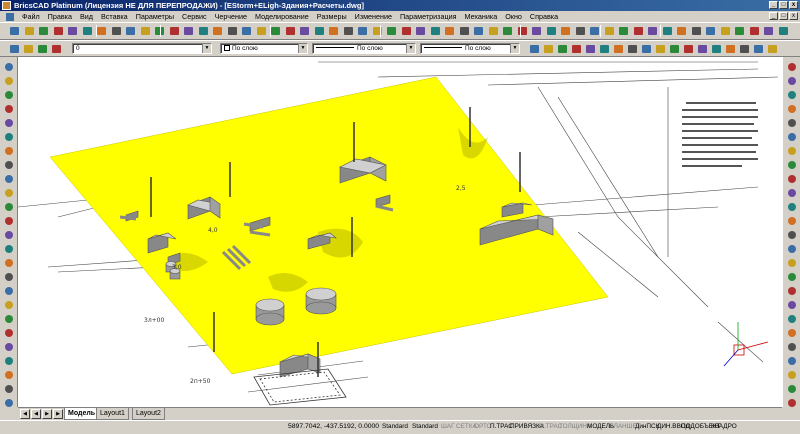 The image size is (800, 434). Describe the element at coordinates (448, 426) in the screenshot. I see `status-toggle: ШАГ` at that location.